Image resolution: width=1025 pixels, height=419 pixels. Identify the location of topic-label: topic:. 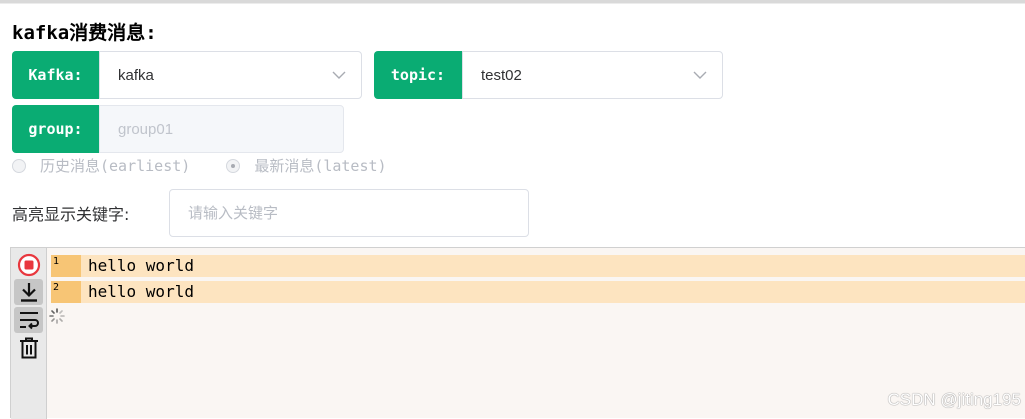
(418, 75).